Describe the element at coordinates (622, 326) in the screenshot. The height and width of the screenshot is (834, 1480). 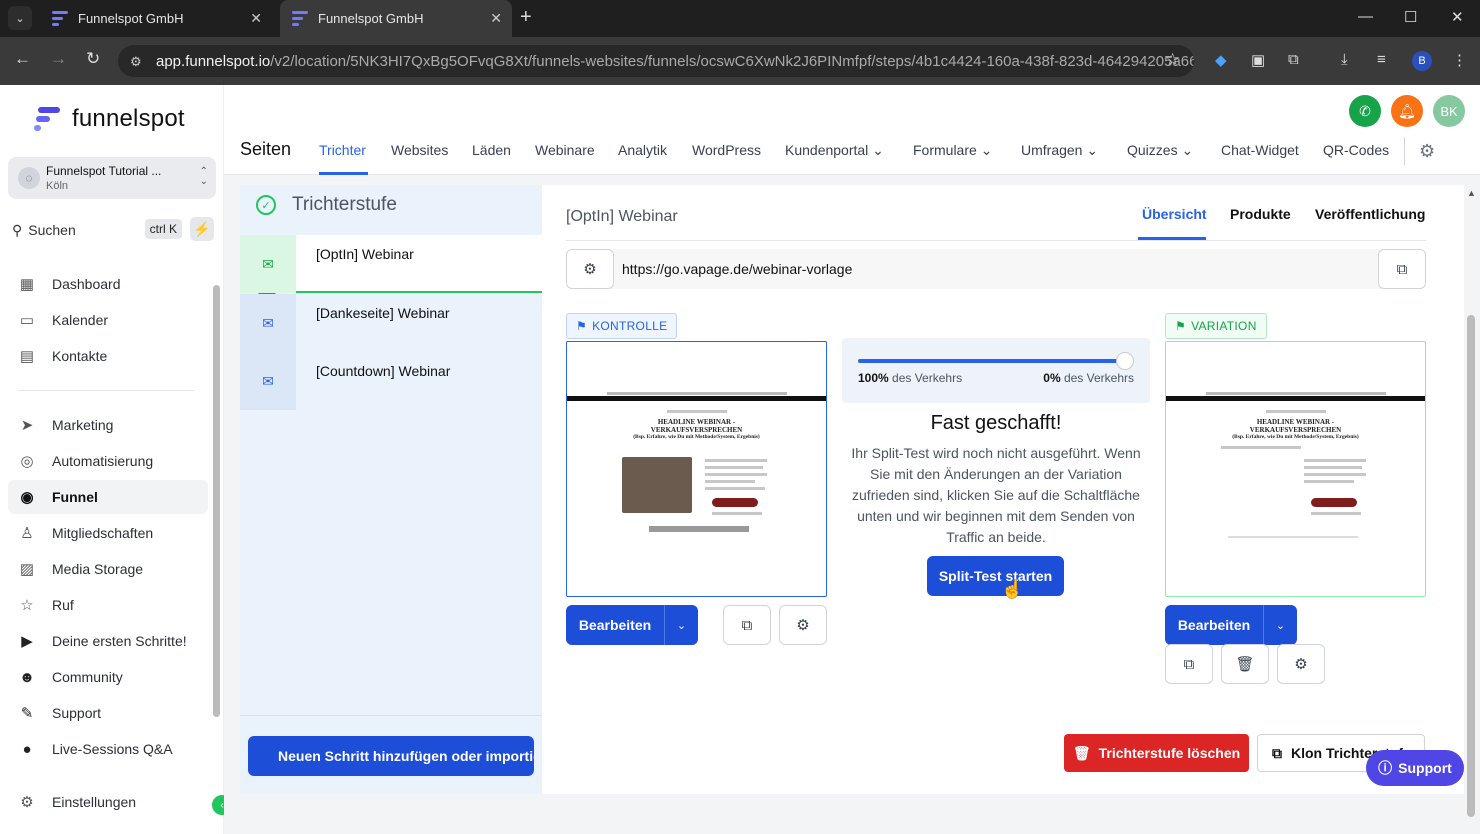
I see `control-badge: ⚑ KONTROLLE` at that location.